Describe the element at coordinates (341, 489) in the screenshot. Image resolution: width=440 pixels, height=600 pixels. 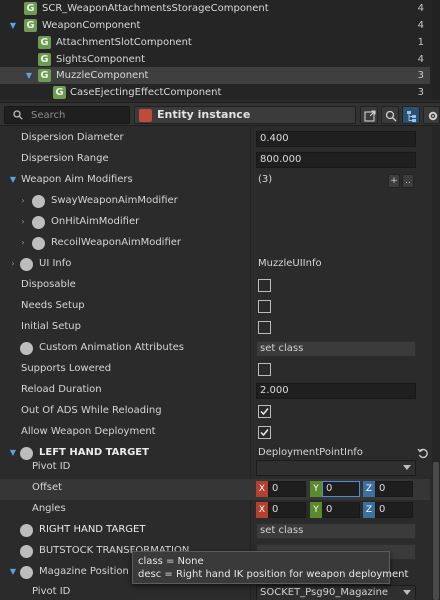
I see `offset-y-input: 0` at that location.